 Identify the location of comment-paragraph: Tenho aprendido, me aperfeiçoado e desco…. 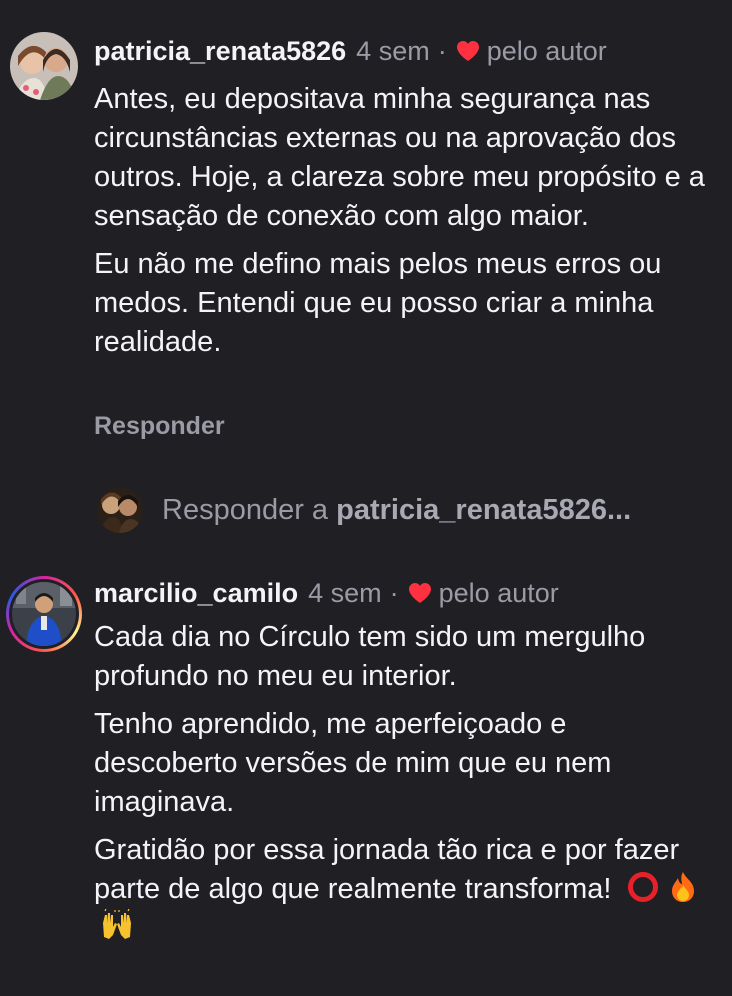
(353, 763).